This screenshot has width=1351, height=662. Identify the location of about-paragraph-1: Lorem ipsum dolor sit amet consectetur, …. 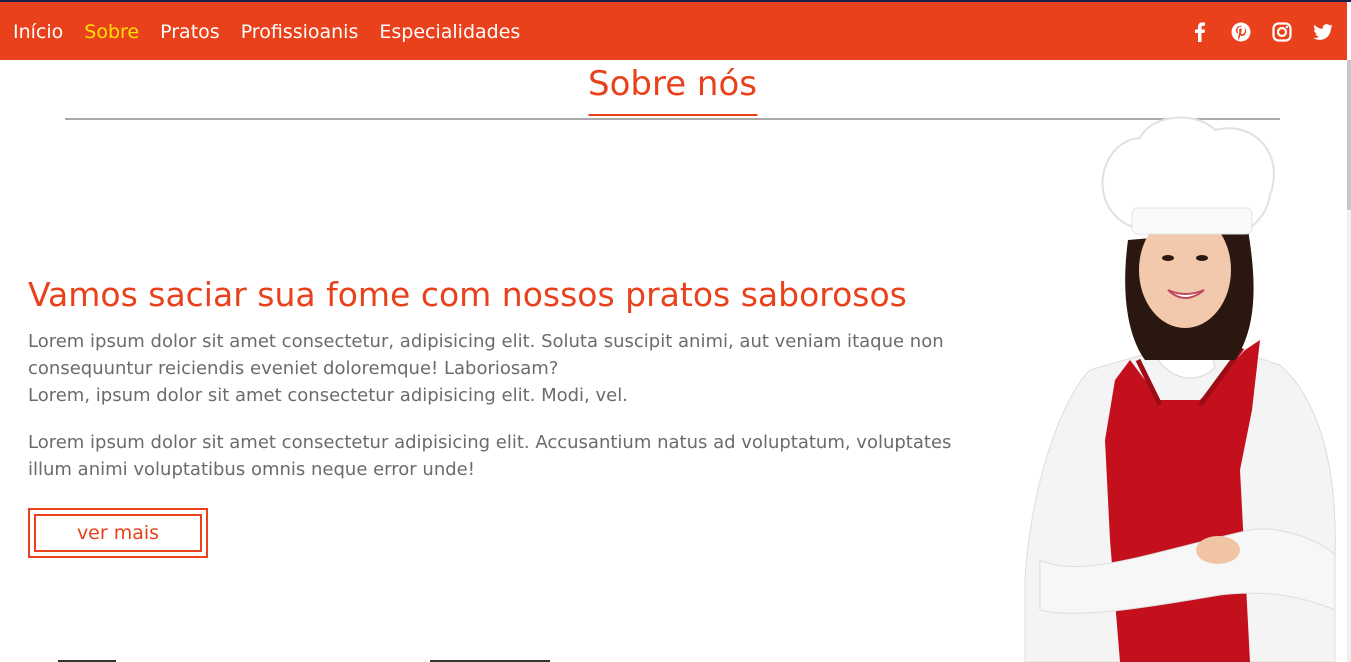
(508, 368).